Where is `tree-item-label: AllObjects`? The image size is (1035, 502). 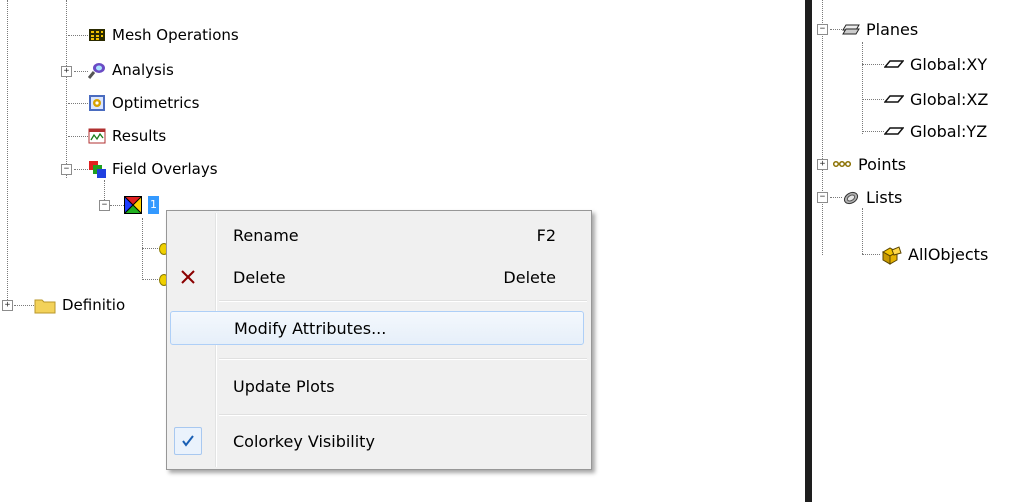 tree-item-label: AllObjects is located at coordinates (948, 254).